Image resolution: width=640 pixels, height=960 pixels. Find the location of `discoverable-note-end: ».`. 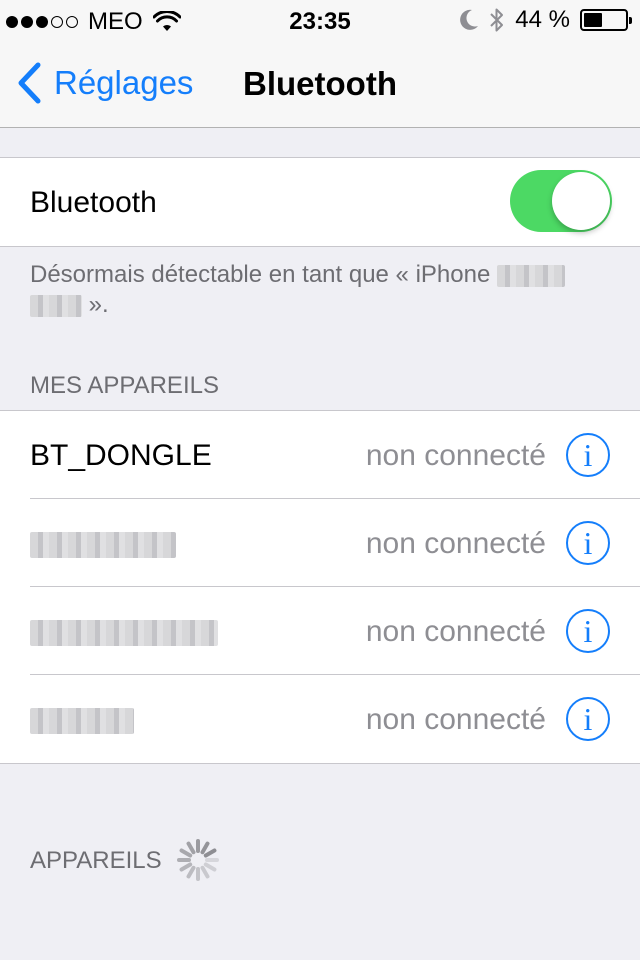

discoverable-note-end: ». is located at coordinates (98, 304).